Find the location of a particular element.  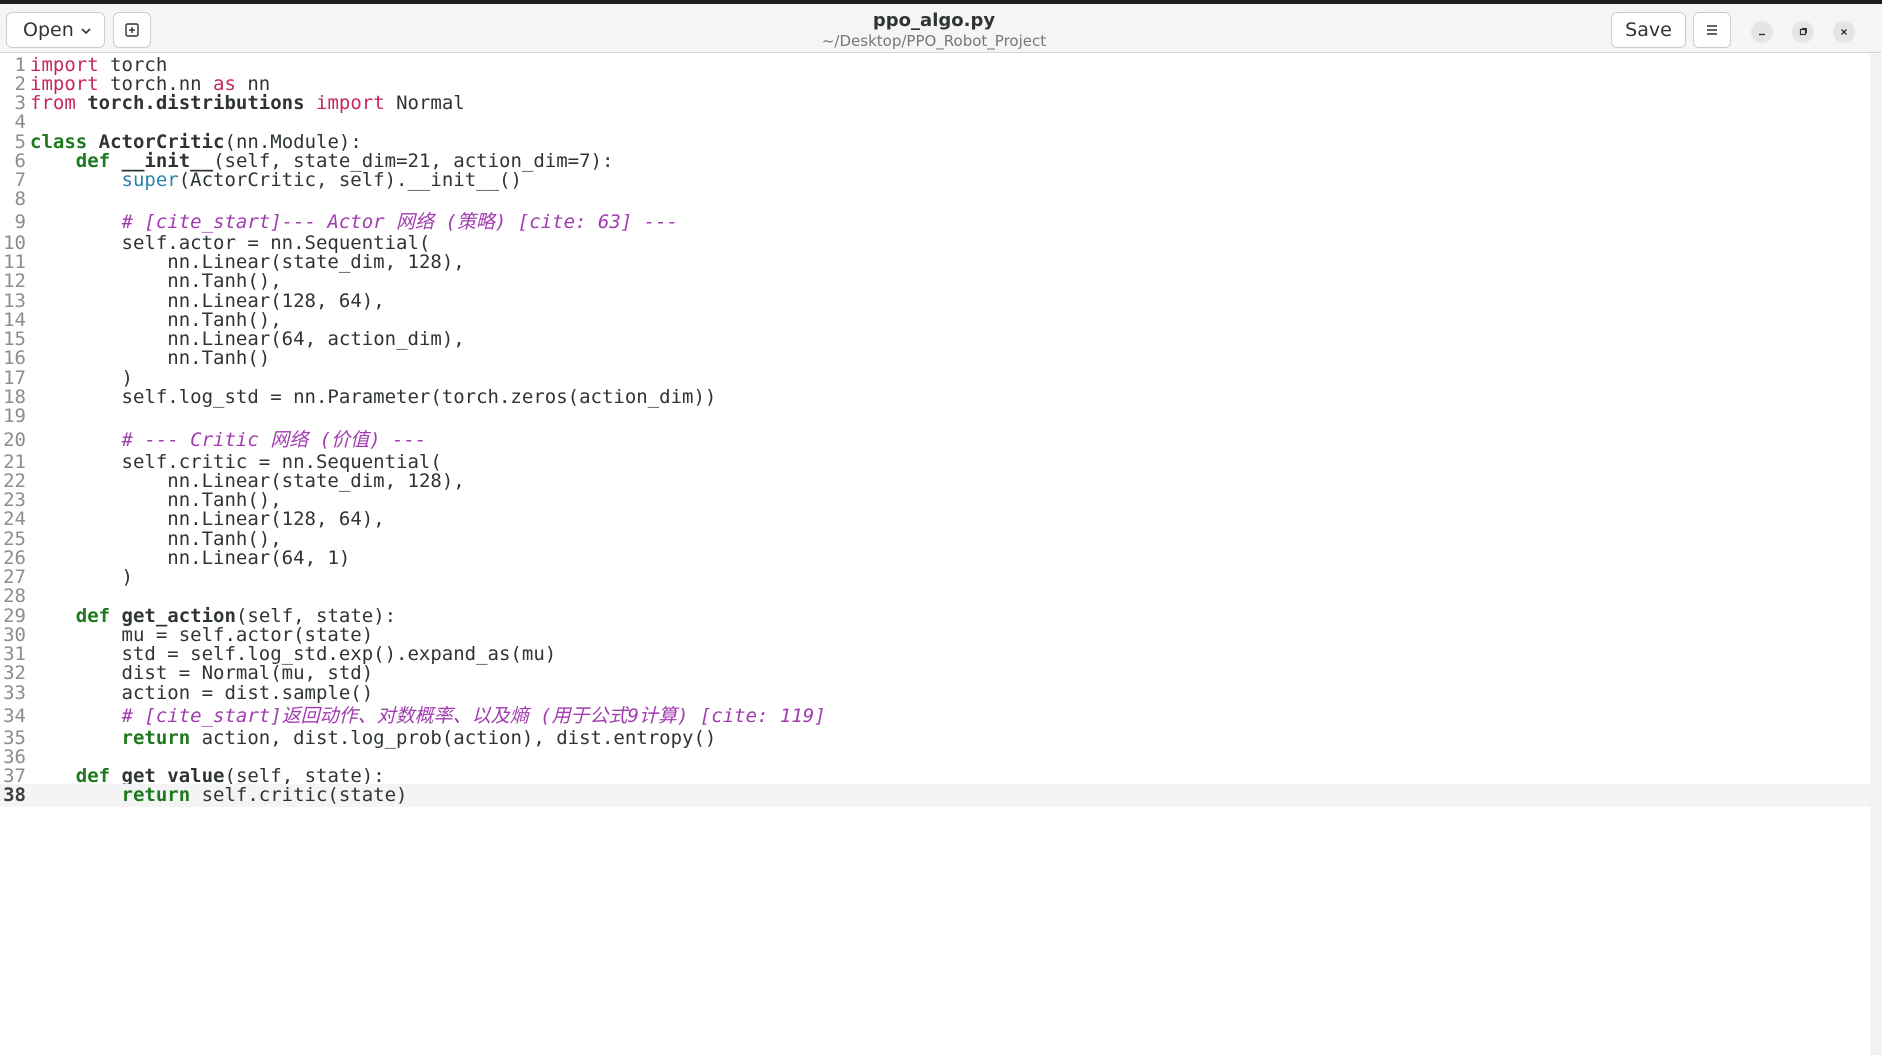

save-button: Save is located at coordinates (1648, 30).